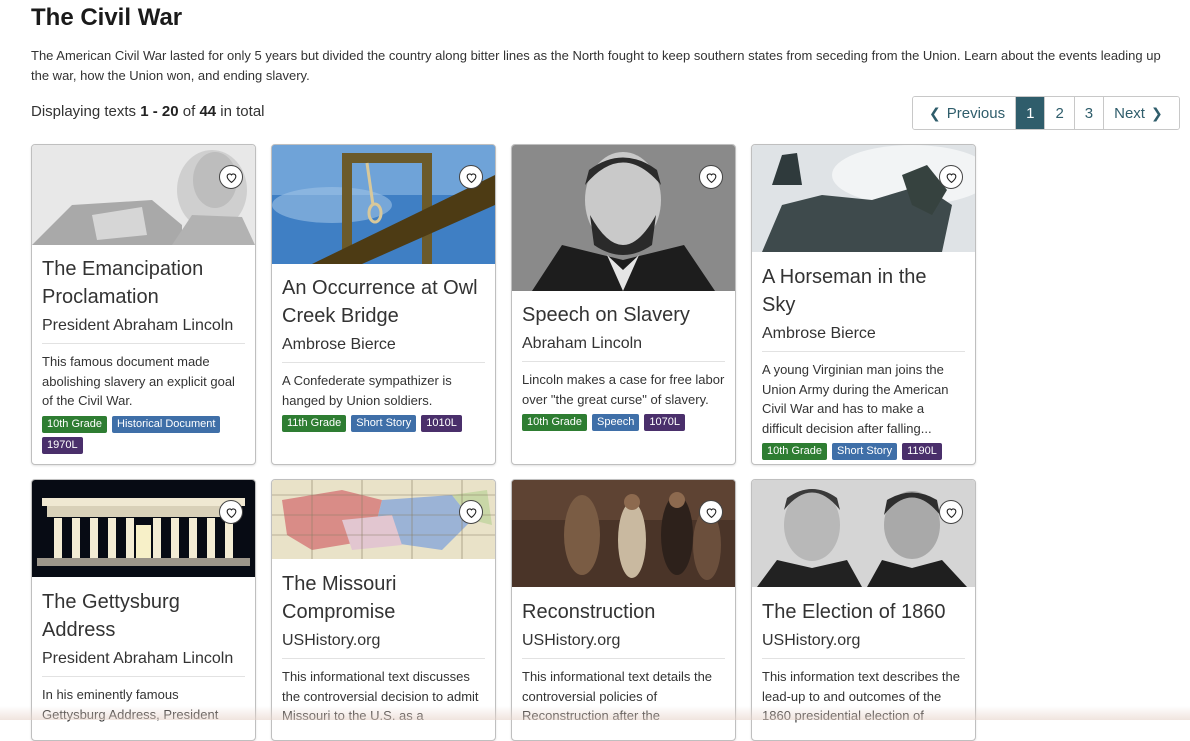 This screenshot has width=1190, height=741. I want to click on chevron-left-icon: ❮, so click(935, 112).